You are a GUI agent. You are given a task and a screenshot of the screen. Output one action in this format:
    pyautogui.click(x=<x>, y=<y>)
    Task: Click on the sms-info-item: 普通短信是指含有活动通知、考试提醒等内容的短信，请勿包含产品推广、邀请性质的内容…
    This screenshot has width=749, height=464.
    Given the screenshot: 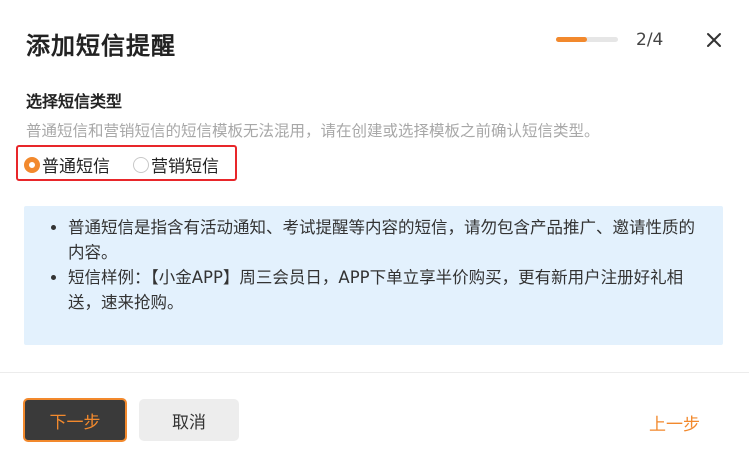 What is the action you would take?
    pyautogui.click(x=386, y=240)
    